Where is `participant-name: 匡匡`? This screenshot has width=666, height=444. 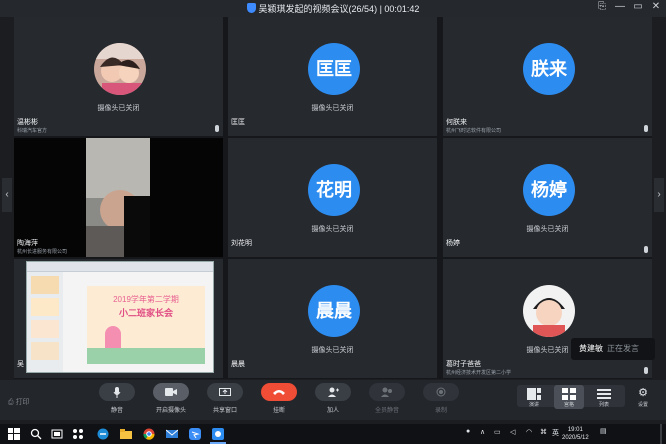
participant-name: 匡匡 is located at coordinates (238, 122).